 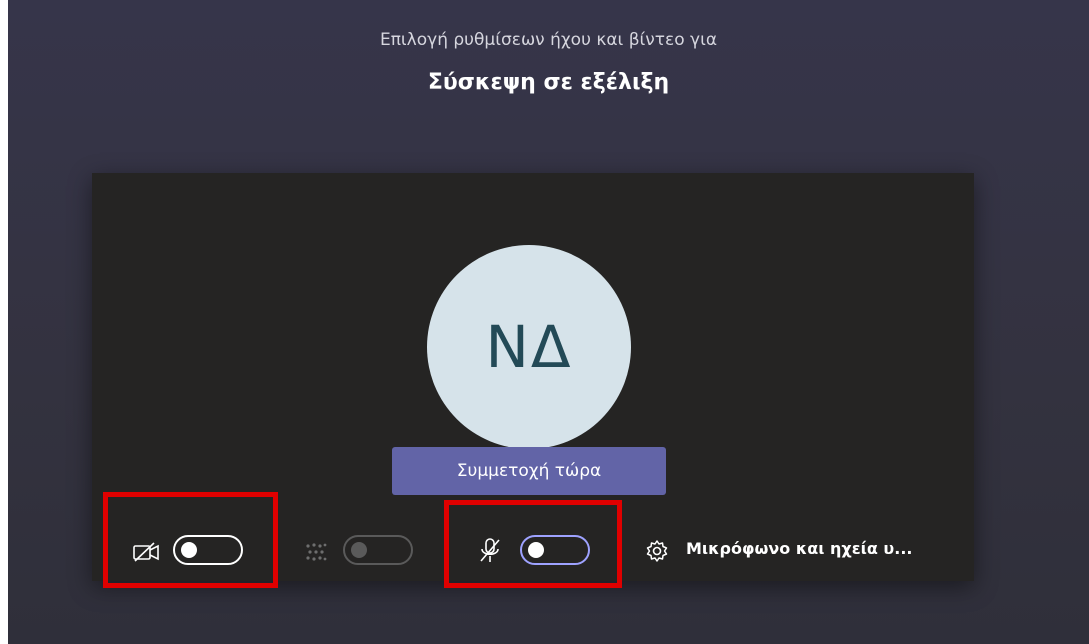 What do you see at coordinates (529, 347) in the screenshot?
I see `avatar: ΝΔ` at bounding box center [529, 347].